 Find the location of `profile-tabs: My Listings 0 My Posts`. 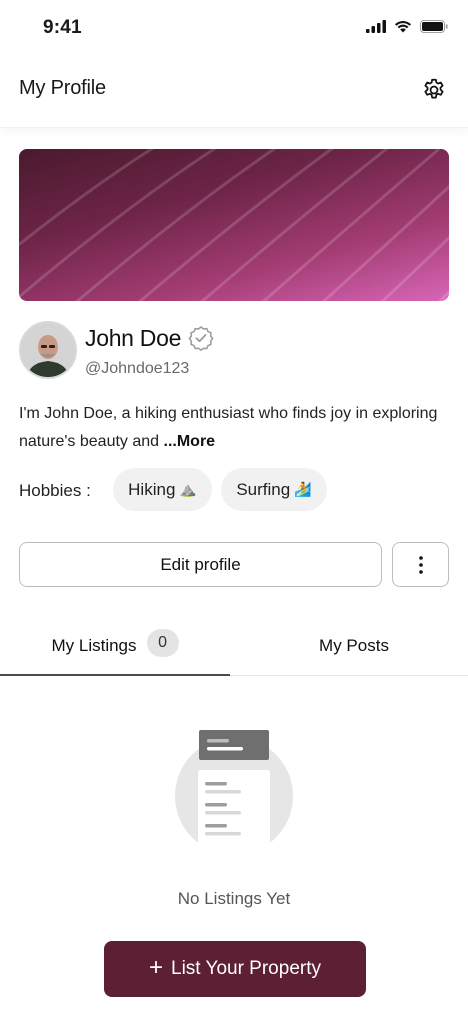

profile-tabs: My Listings 0 My Posts is located at coordinates (234, 650).